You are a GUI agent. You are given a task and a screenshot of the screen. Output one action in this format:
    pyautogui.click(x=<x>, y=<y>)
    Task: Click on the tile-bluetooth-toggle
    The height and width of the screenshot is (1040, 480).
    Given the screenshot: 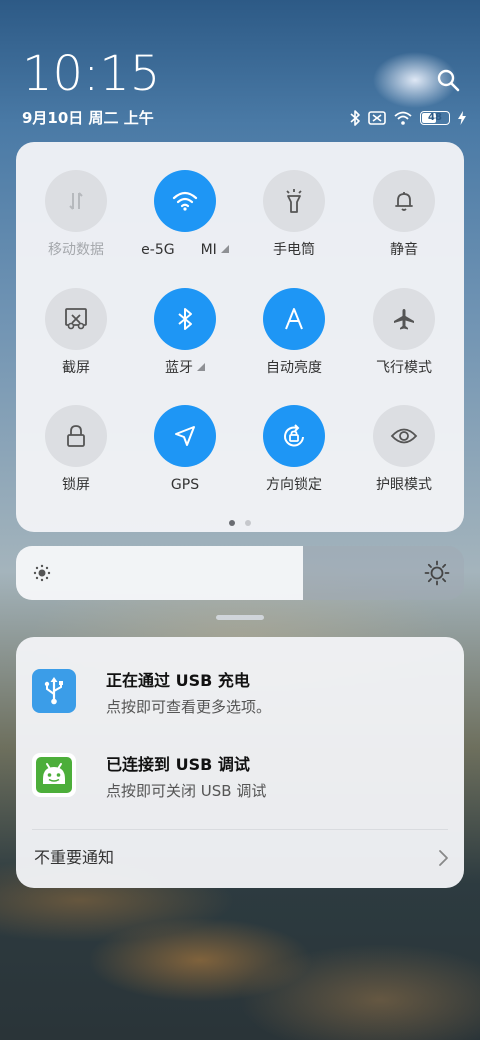 What is the action you would take?
    pyautogui.click(x=185, y=319)
    